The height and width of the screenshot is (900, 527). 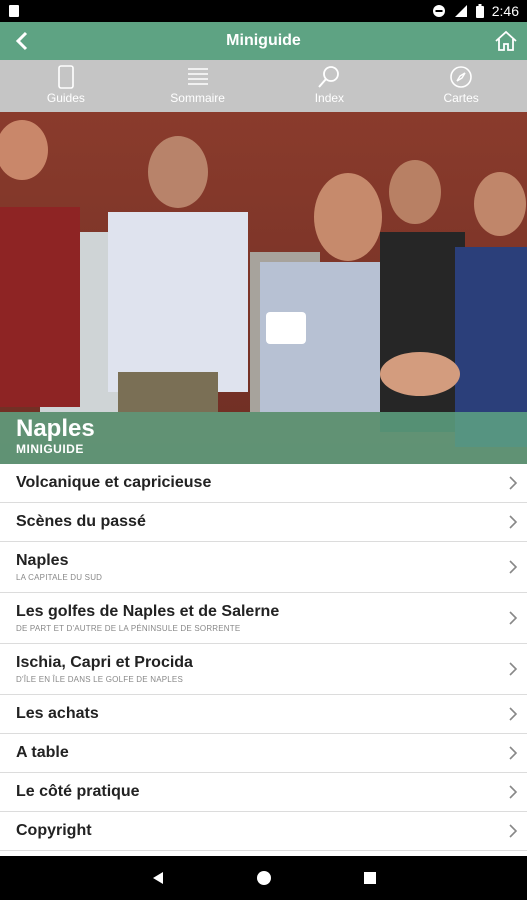 What do you see at coordinates (263, 11) in the screenshot?
I see `status-bar: 2:46` at bounding box center [263, 11].